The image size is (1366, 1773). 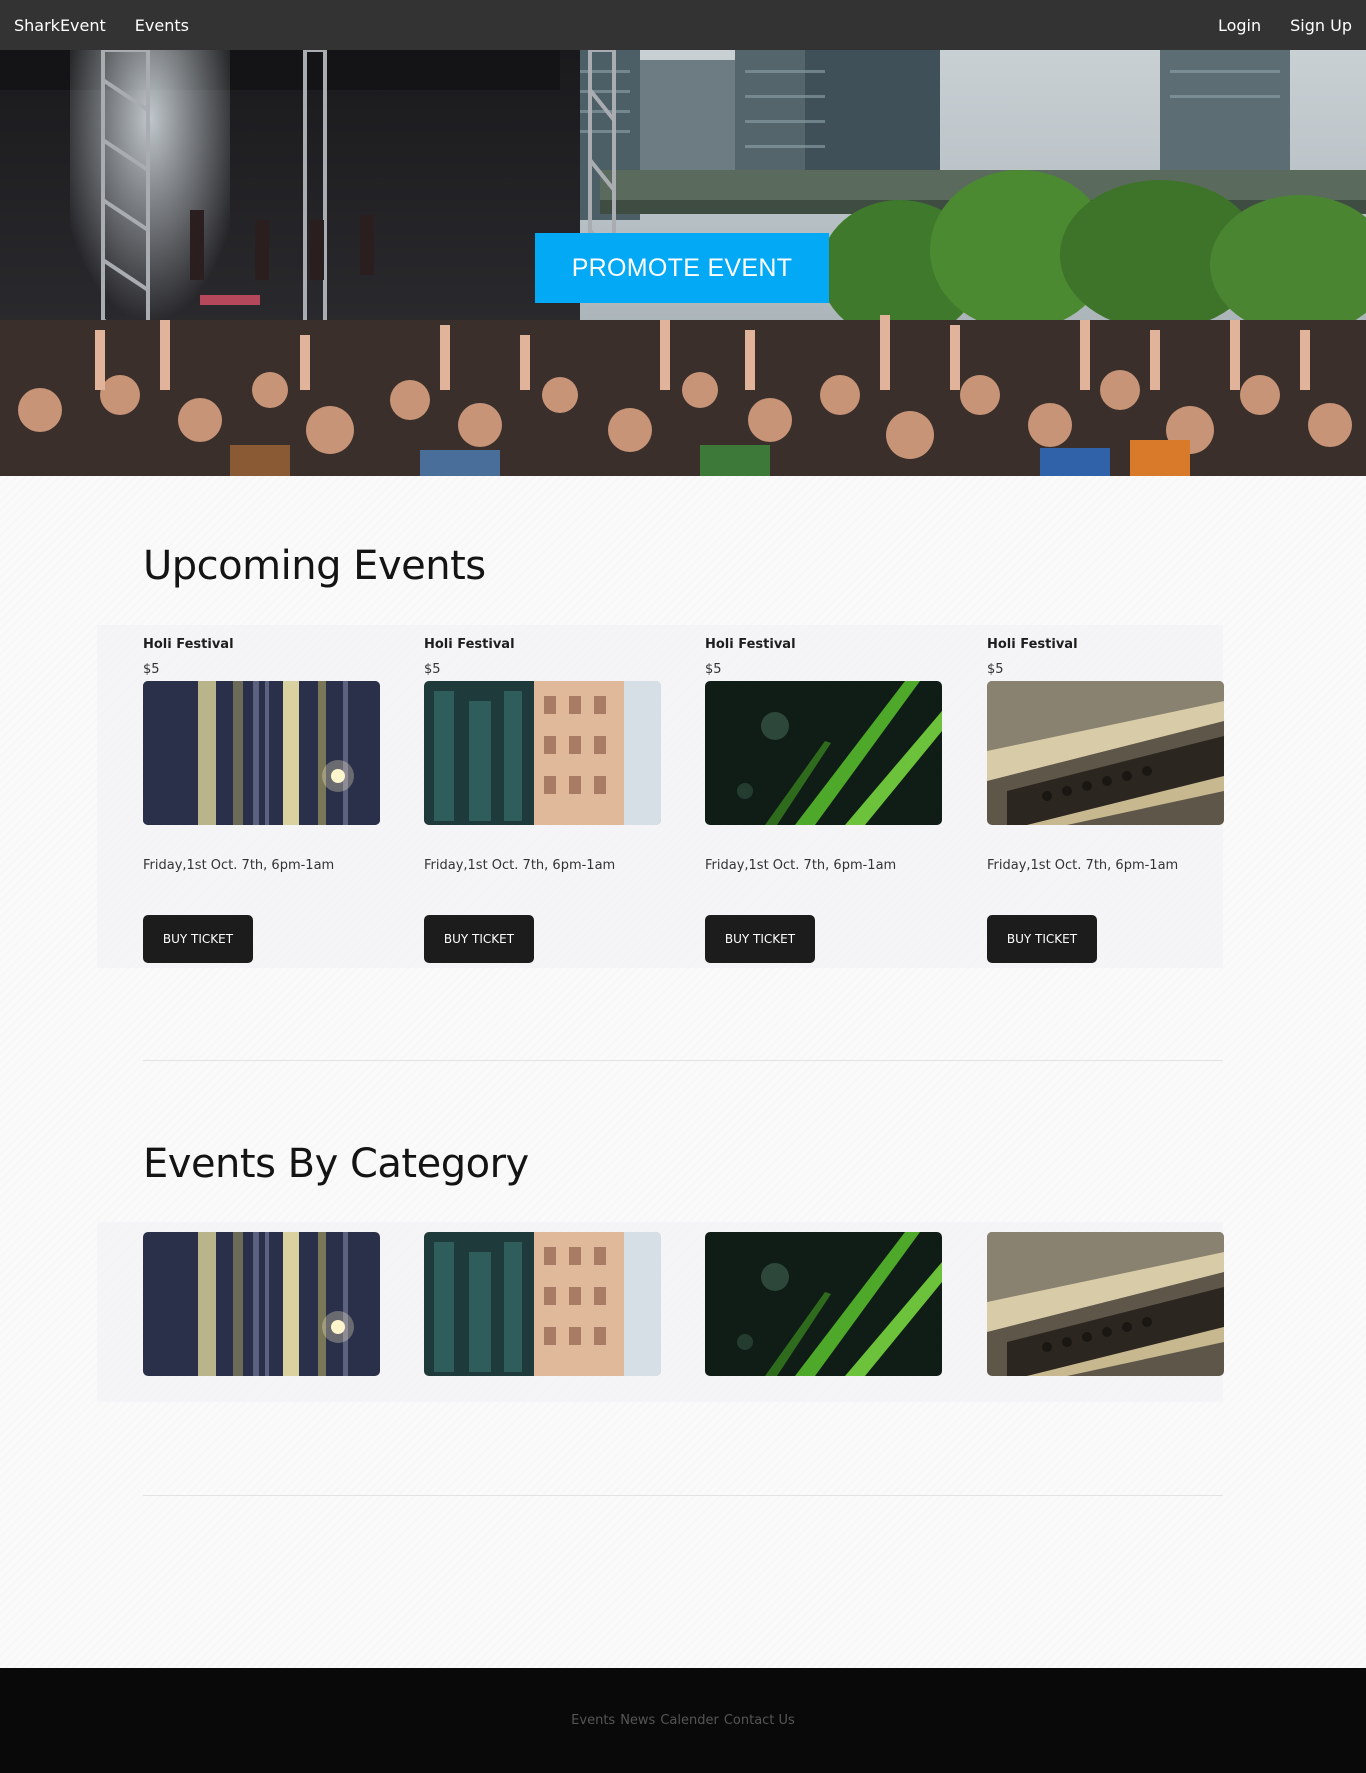 What do you see at coordinates (683, 25) in the screenshot?
I see `top-navbar: SharkEvent Events Login Sign Up` at bounding box center [683, 25].